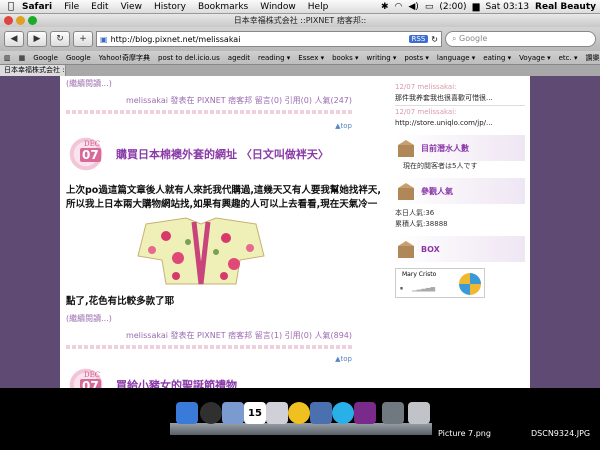 Image resolution: width=600 pixels, height=450 pixels. What do you see at coordinates (321, 413) in the screenshot?
I see `safari-icon` at bounding box center [321, 413].